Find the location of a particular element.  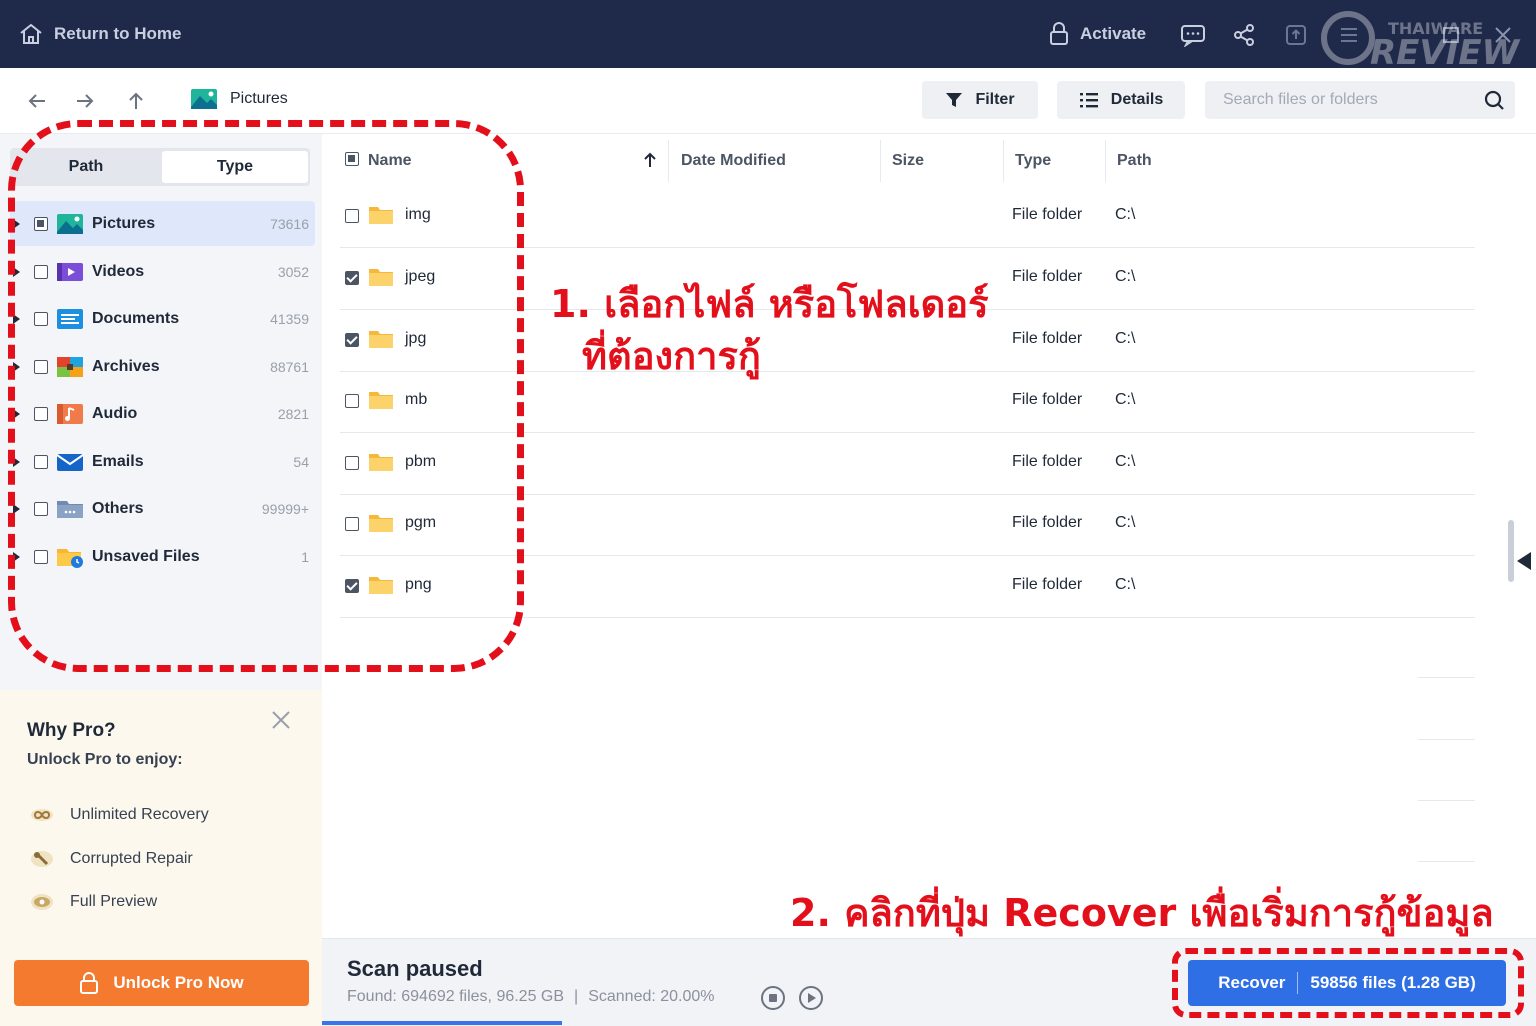

home-icon is located at coordinates (31, 33).